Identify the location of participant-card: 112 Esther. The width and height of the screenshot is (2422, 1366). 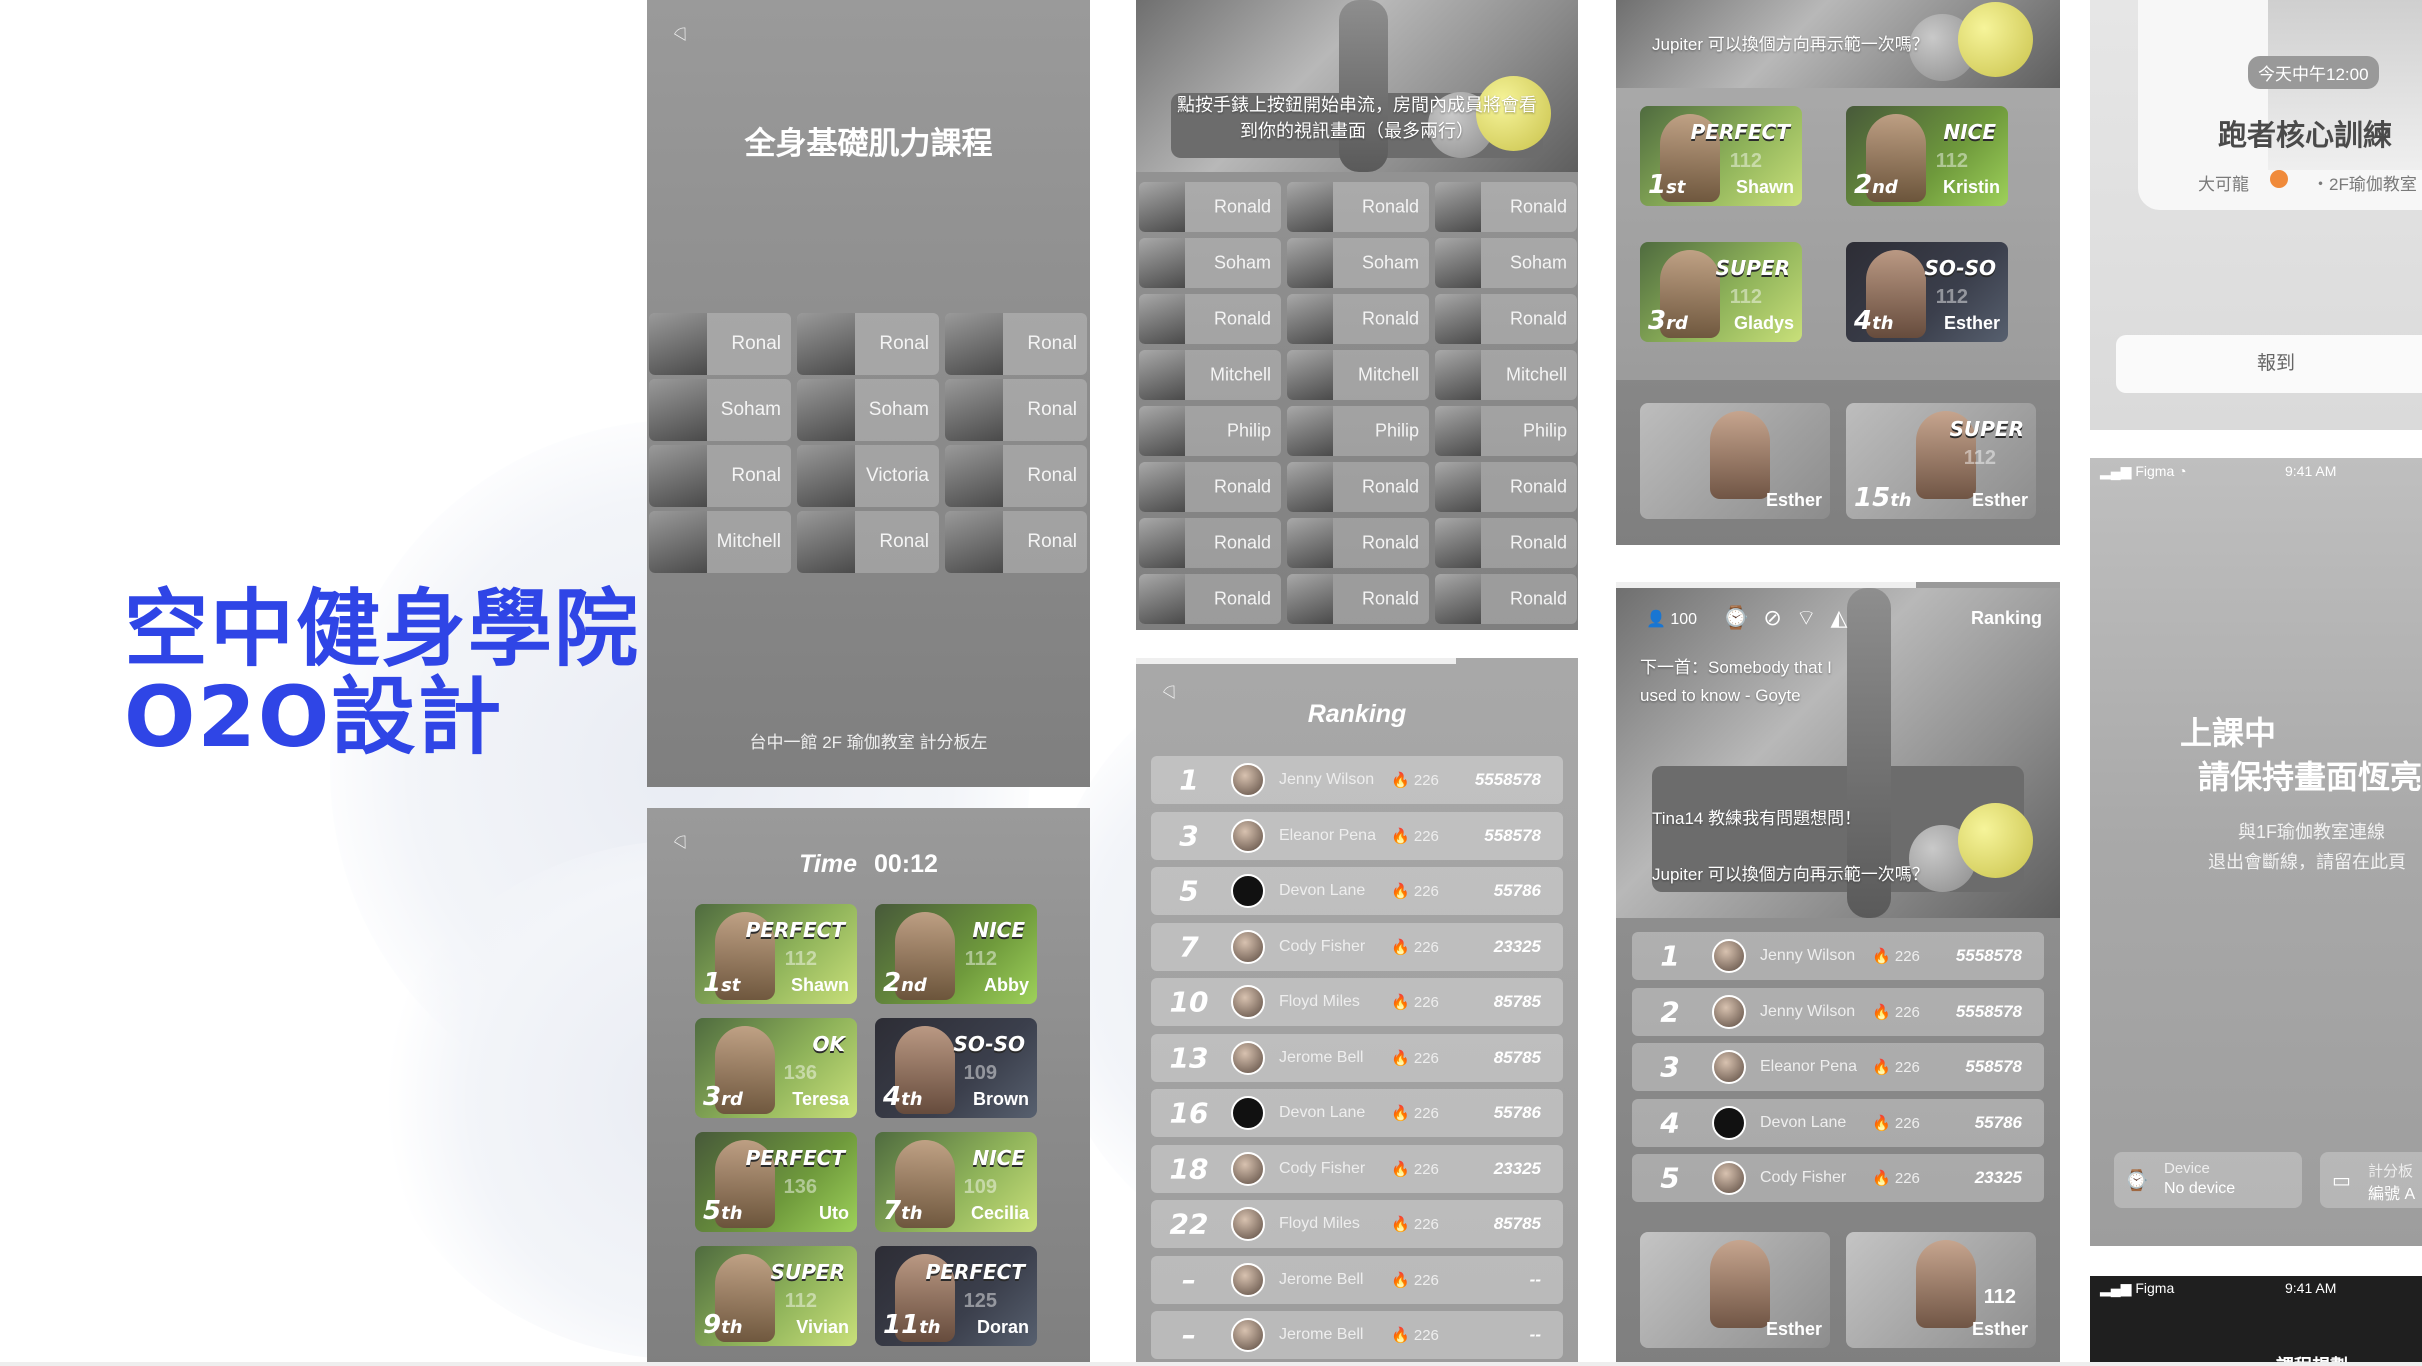
(1941, 1290).